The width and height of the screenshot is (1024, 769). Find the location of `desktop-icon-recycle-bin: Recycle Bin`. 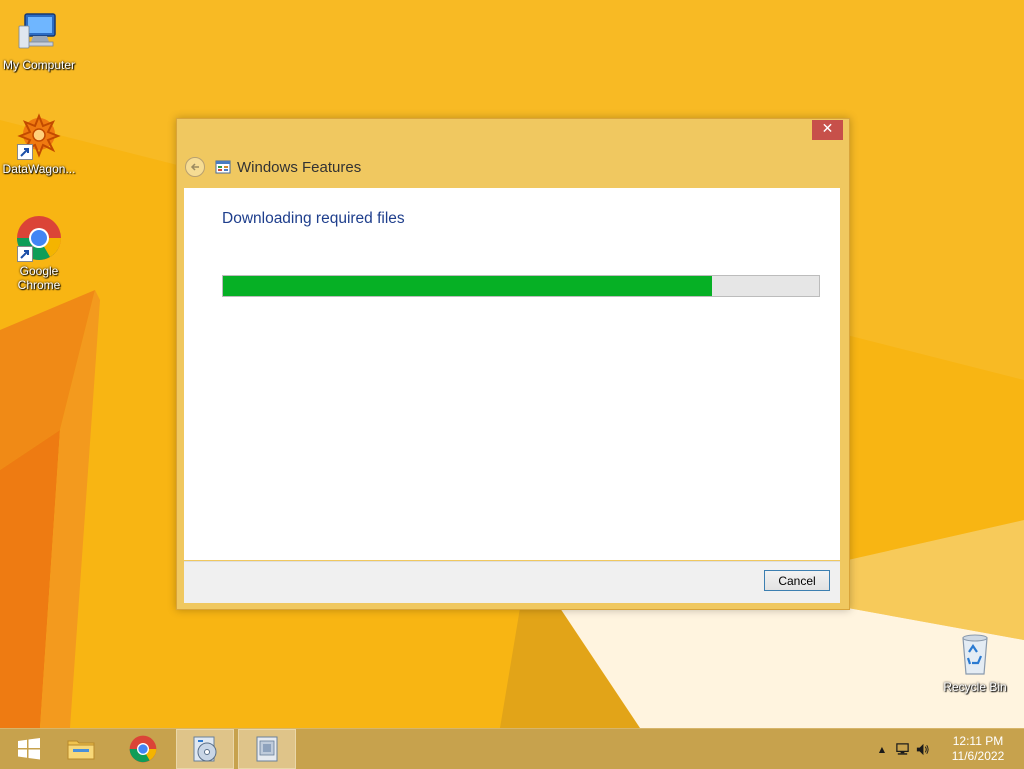

desktop-icon-recycle-bin: Recycle Bin is located at coordinates (975, 662).